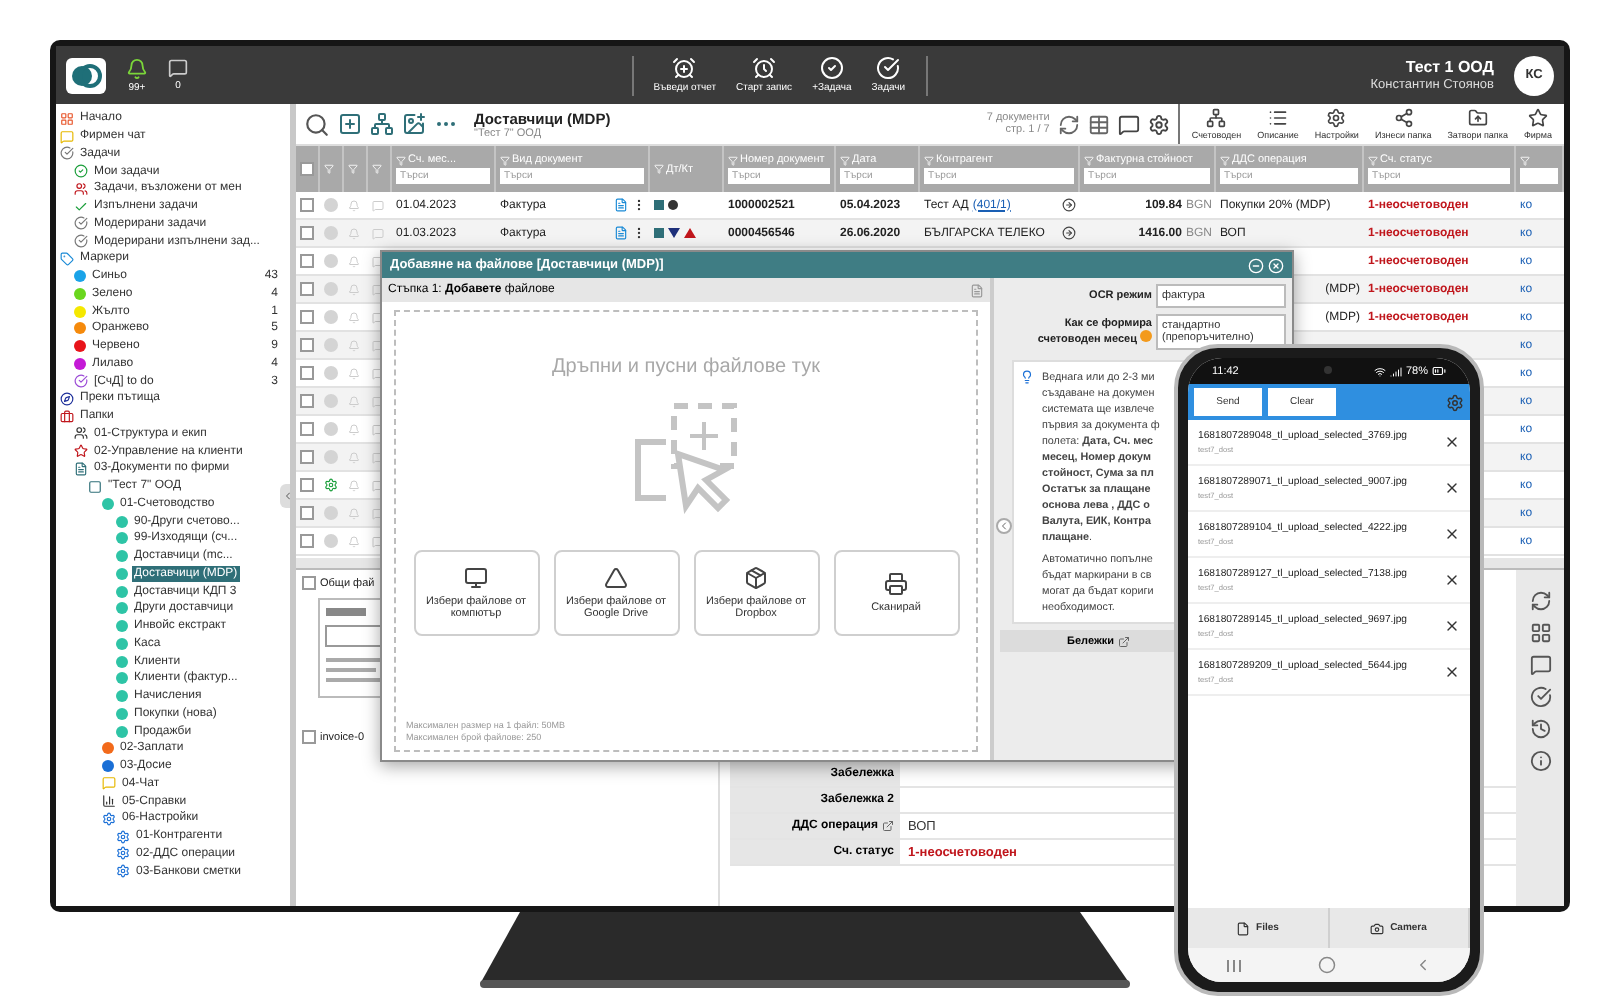  I want to click on briefcase-icon, so click(67, 416).